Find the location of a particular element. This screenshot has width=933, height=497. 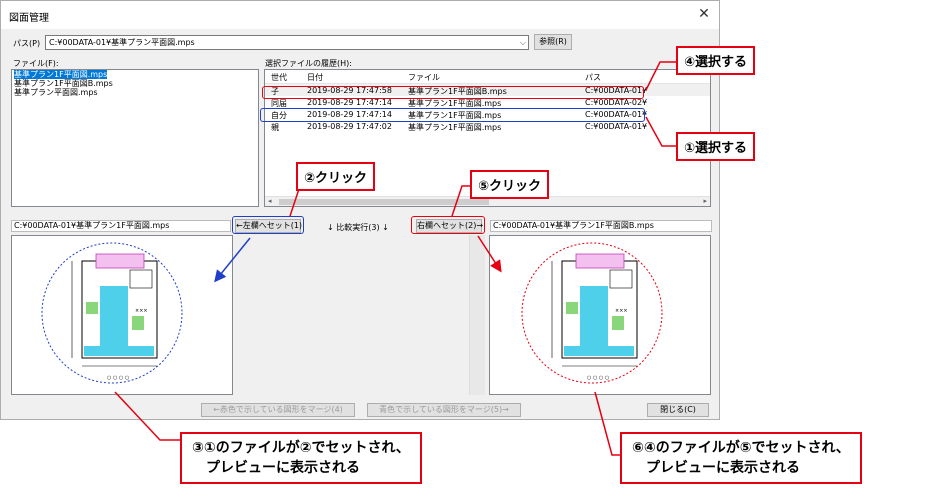

callout-step5: ⑤クリック is located at coordinates (510, 184).